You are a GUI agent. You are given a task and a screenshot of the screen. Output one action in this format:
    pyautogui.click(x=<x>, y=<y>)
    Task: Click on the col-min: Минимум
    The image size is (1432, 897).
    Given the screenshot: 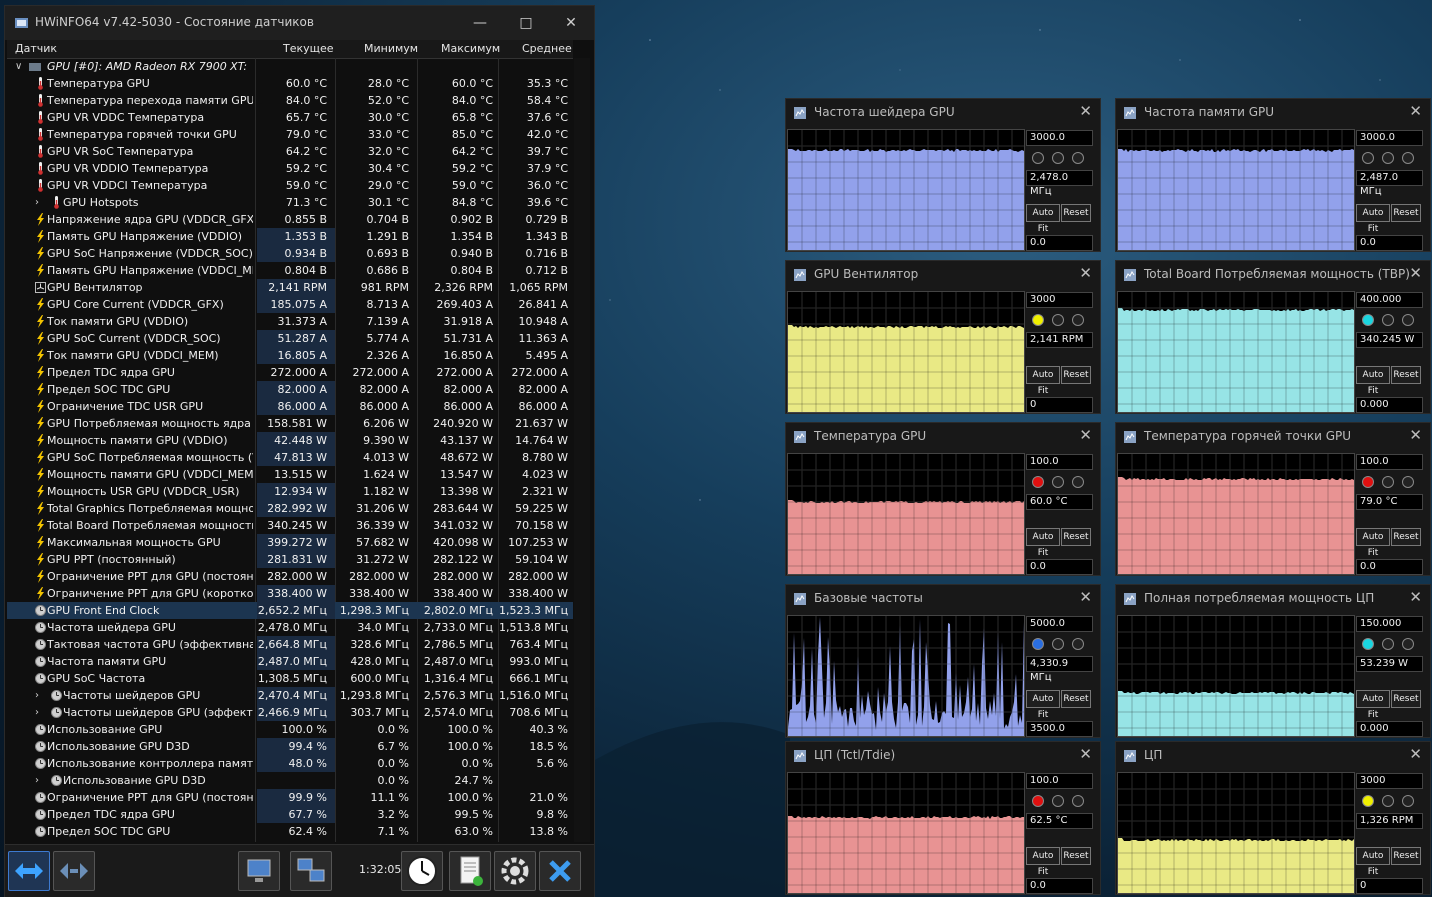 What is the action you would take?
    pyautogui.click(x=391, y=48)
    